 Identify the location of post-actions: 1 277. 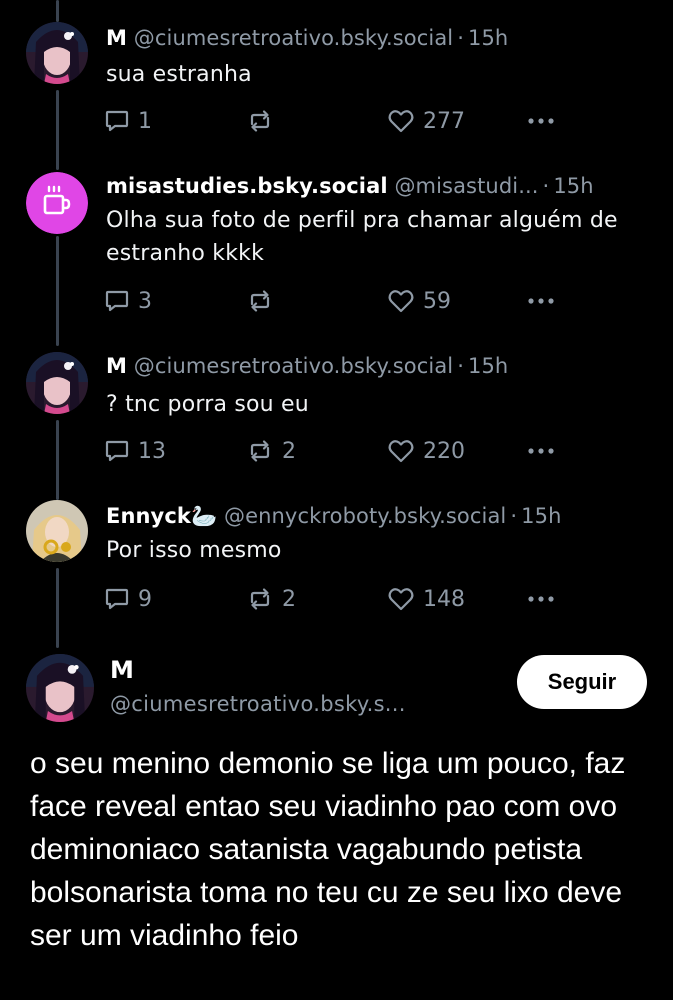
(334, 121).